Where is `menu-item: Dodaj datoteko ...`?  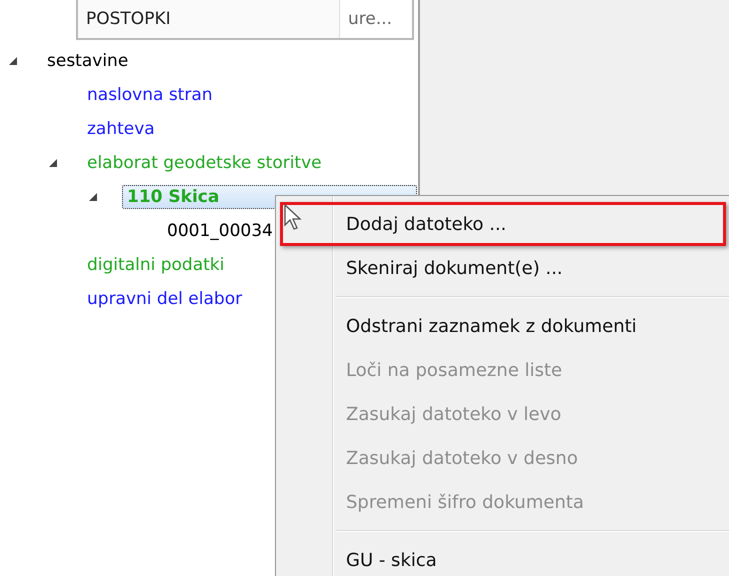 menu-item: Dodaj datoteko ... is located at coordinates (503, 224).